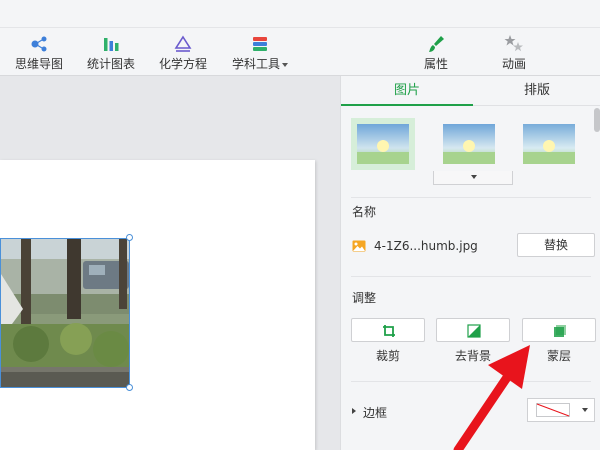  What do you see at coordinates (129, 387) in the screenshot?
I see `resize-handle-bottom-right` at bounding box center [129, 387].